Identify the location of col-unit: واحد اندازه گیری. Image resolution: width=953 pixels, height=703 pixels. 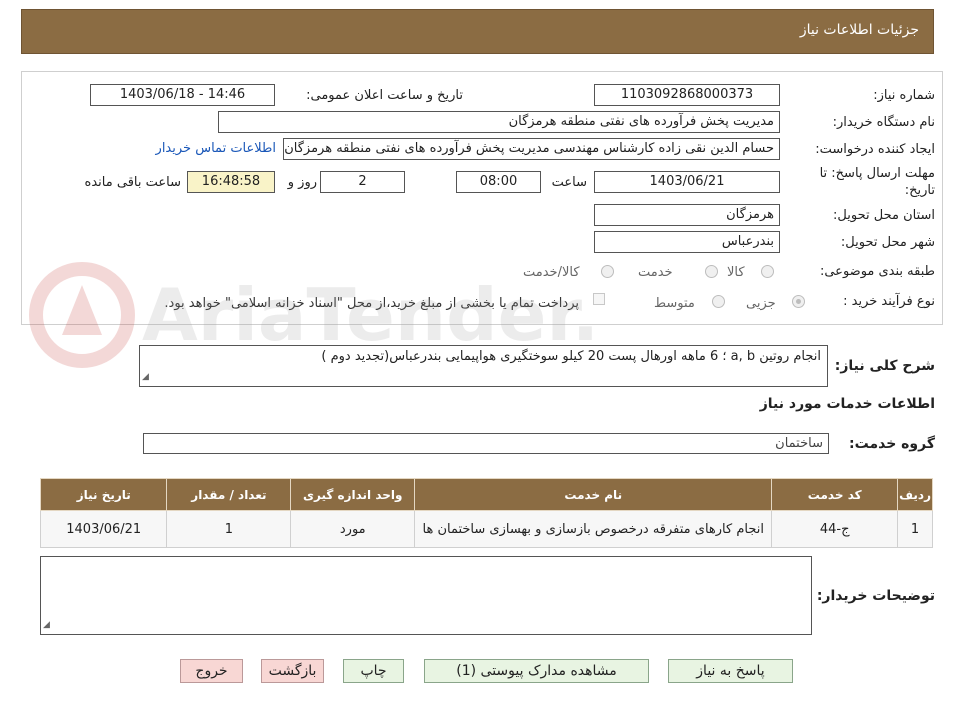
(353, 494).